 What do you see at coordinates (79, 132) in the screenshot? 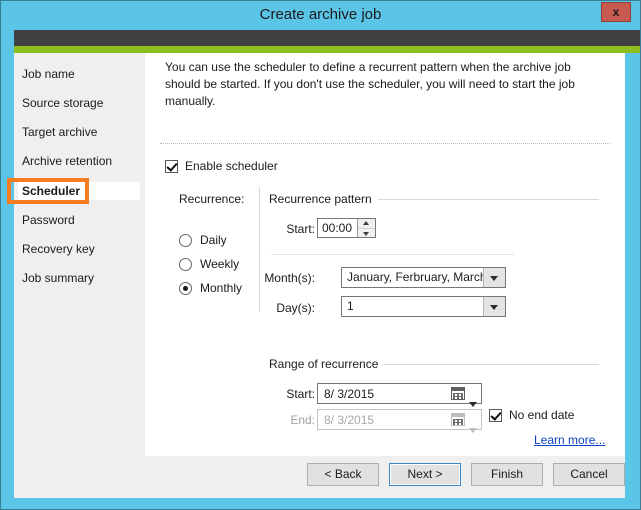
I see `sidebar-item-target-archive: Target archive` at bounding box center [79, 132].